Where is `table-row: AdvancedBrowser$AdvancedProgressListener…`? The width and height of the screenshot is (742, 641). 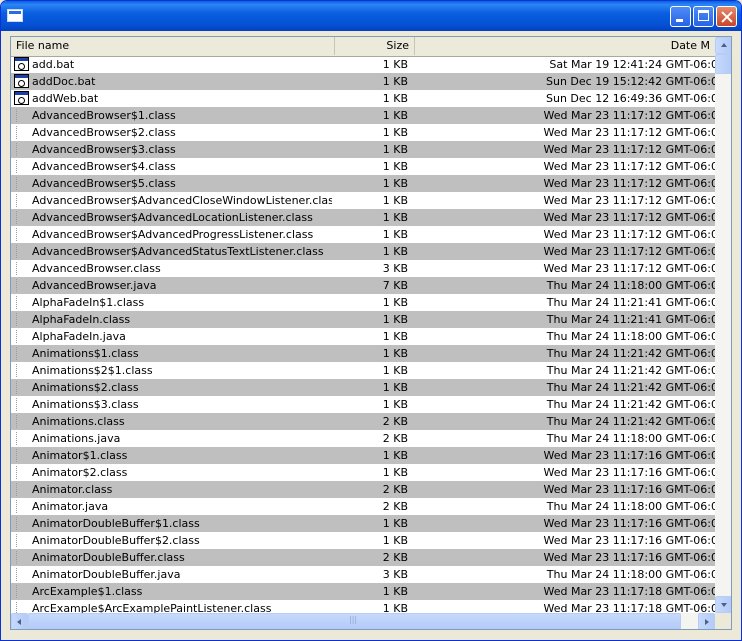
table-row: AdvancedBrowser$AdvancedProgressListener… is located at coordinates (363, 234).